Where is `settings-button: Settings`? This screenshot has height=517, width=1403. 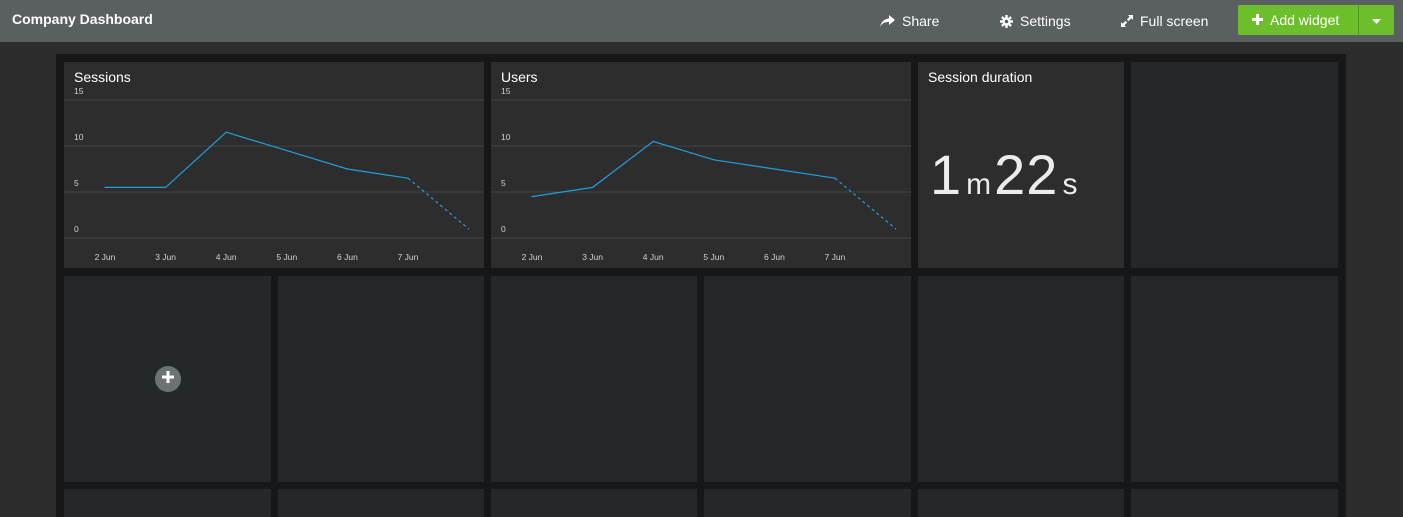 settings-button: Settings is located at coordinates (1035, 21).